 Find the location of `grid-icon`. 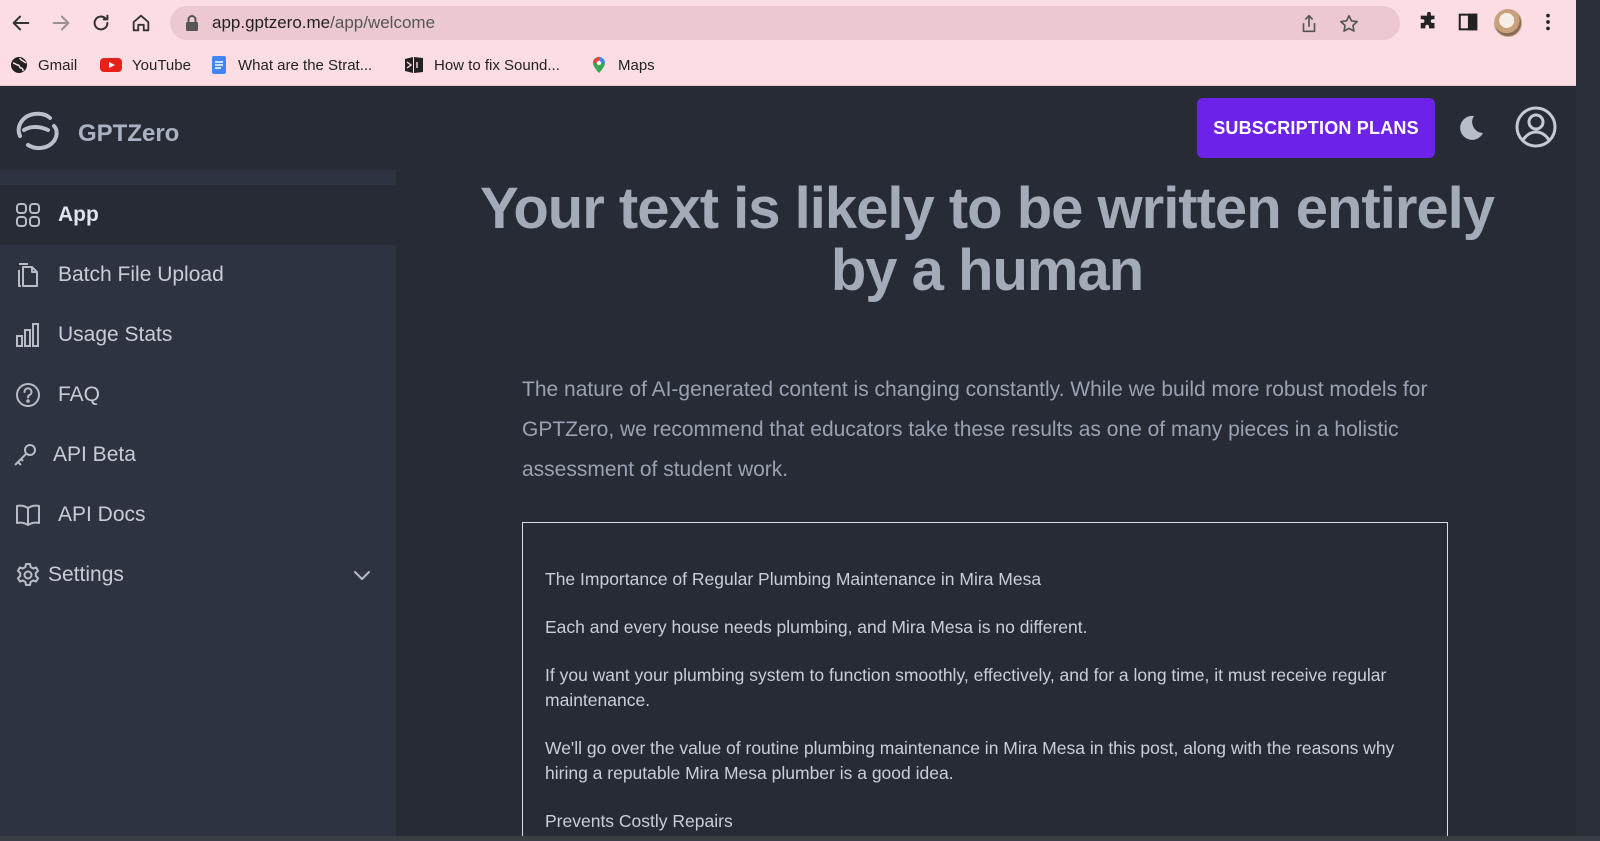

grid-icon is located at coordinates (28, 215).